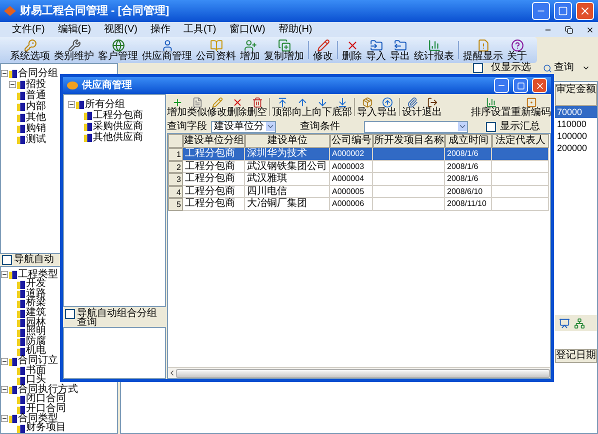 This screenshot has width=598, height=434. I want to click on app-logo-icon, so click(10, 11).